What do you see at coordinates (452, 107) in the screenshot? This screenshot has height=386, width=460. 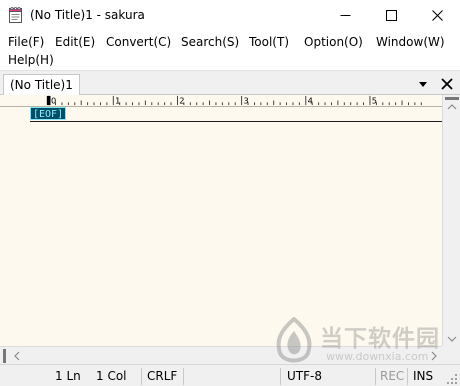 I see `scroll-up-icon` at bounding box center [452, 107].